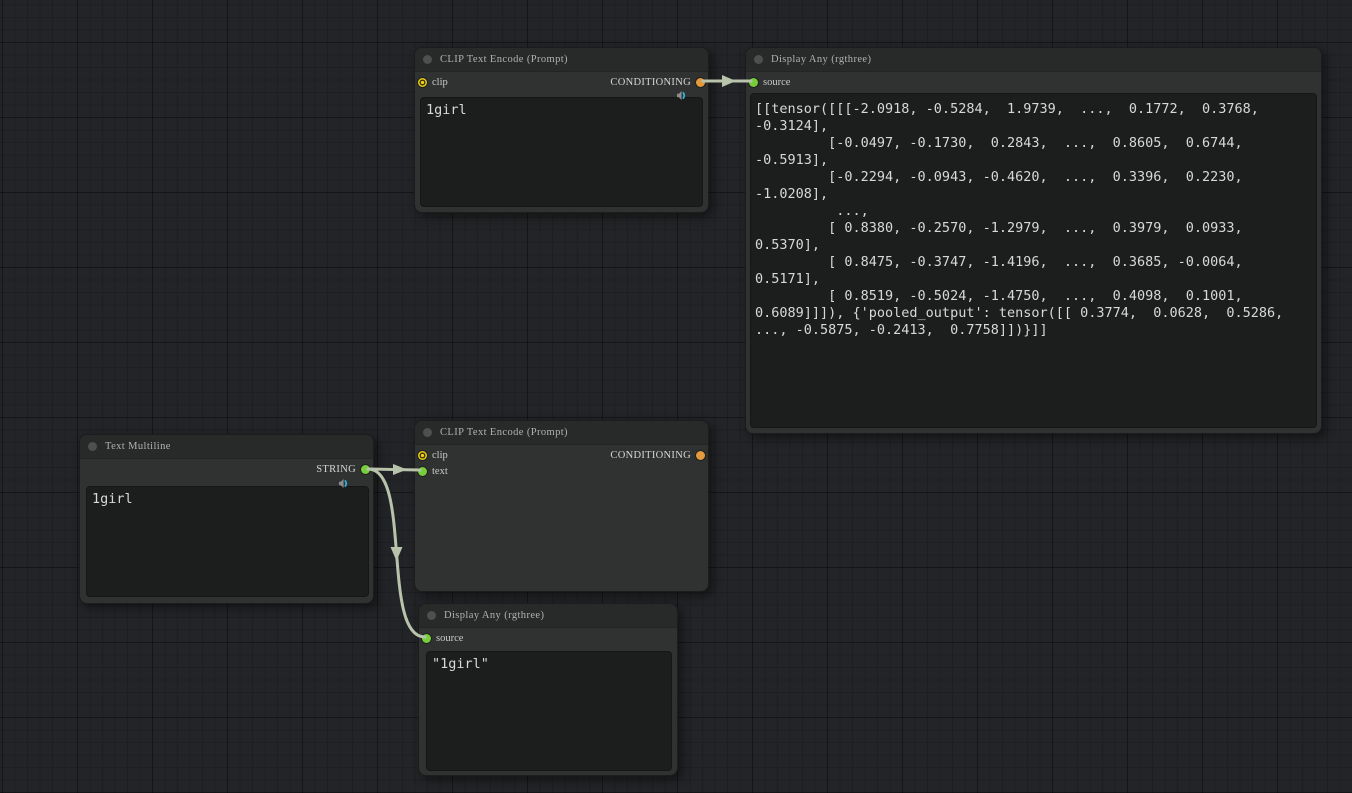 This screenshot has height=793, width=1352. What do you see at coordinates (440, 471) in the screenshot?
I see `port-label: text` at bounding box center [440, 471].